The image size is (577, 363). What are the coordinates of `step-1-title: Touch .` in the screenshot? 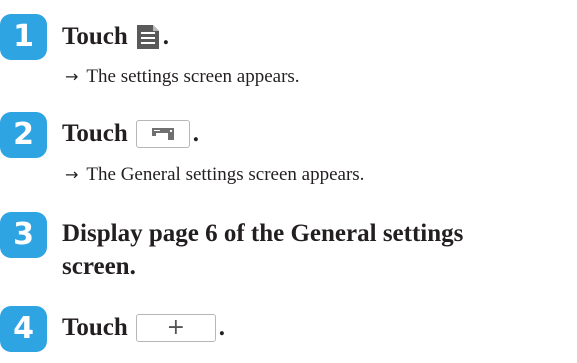 It's located at (115, 37).